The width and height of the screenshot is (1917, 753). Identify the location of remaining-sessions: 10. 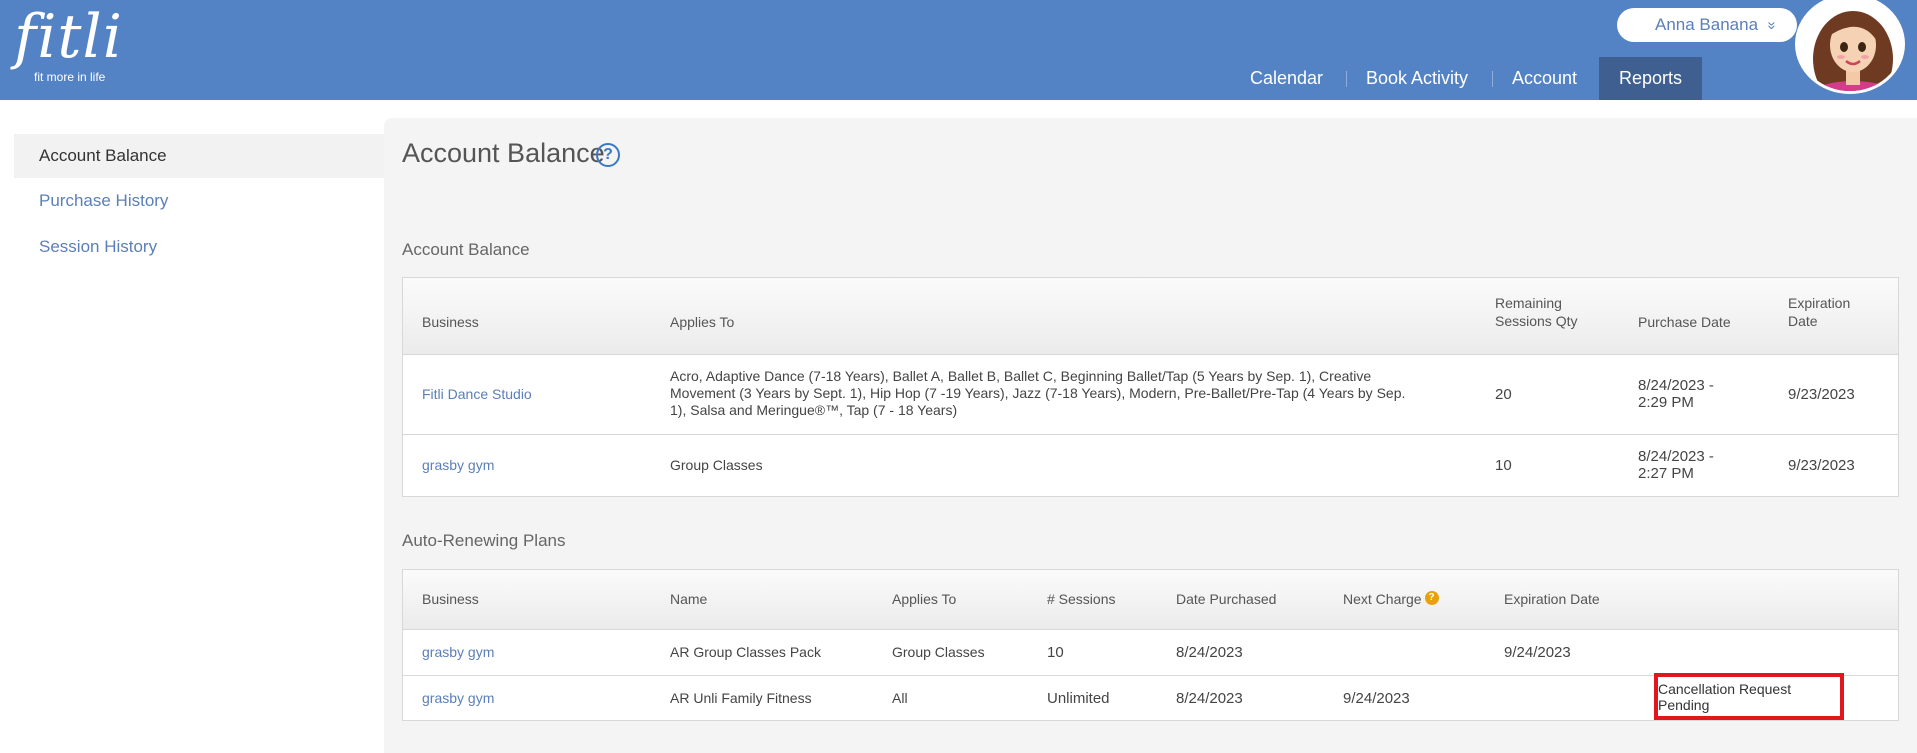
(1503, 465).